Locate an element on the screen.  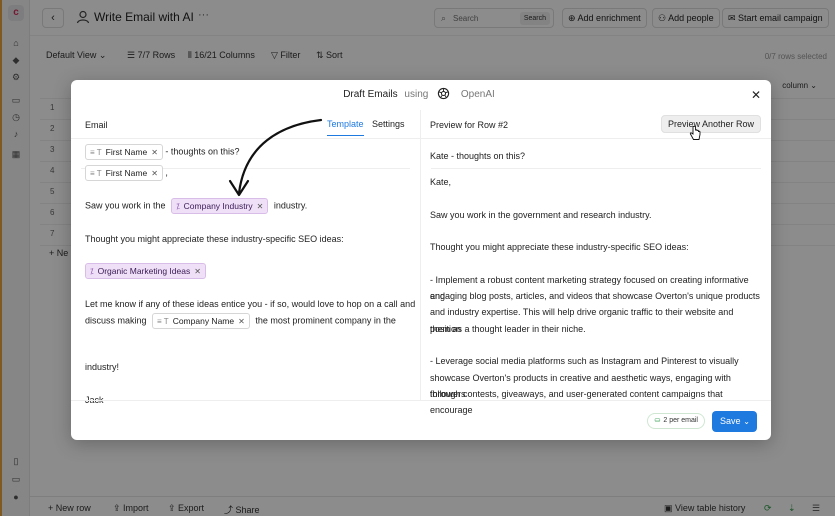
chip-label: Company Name is located at coordinates (203, 321).